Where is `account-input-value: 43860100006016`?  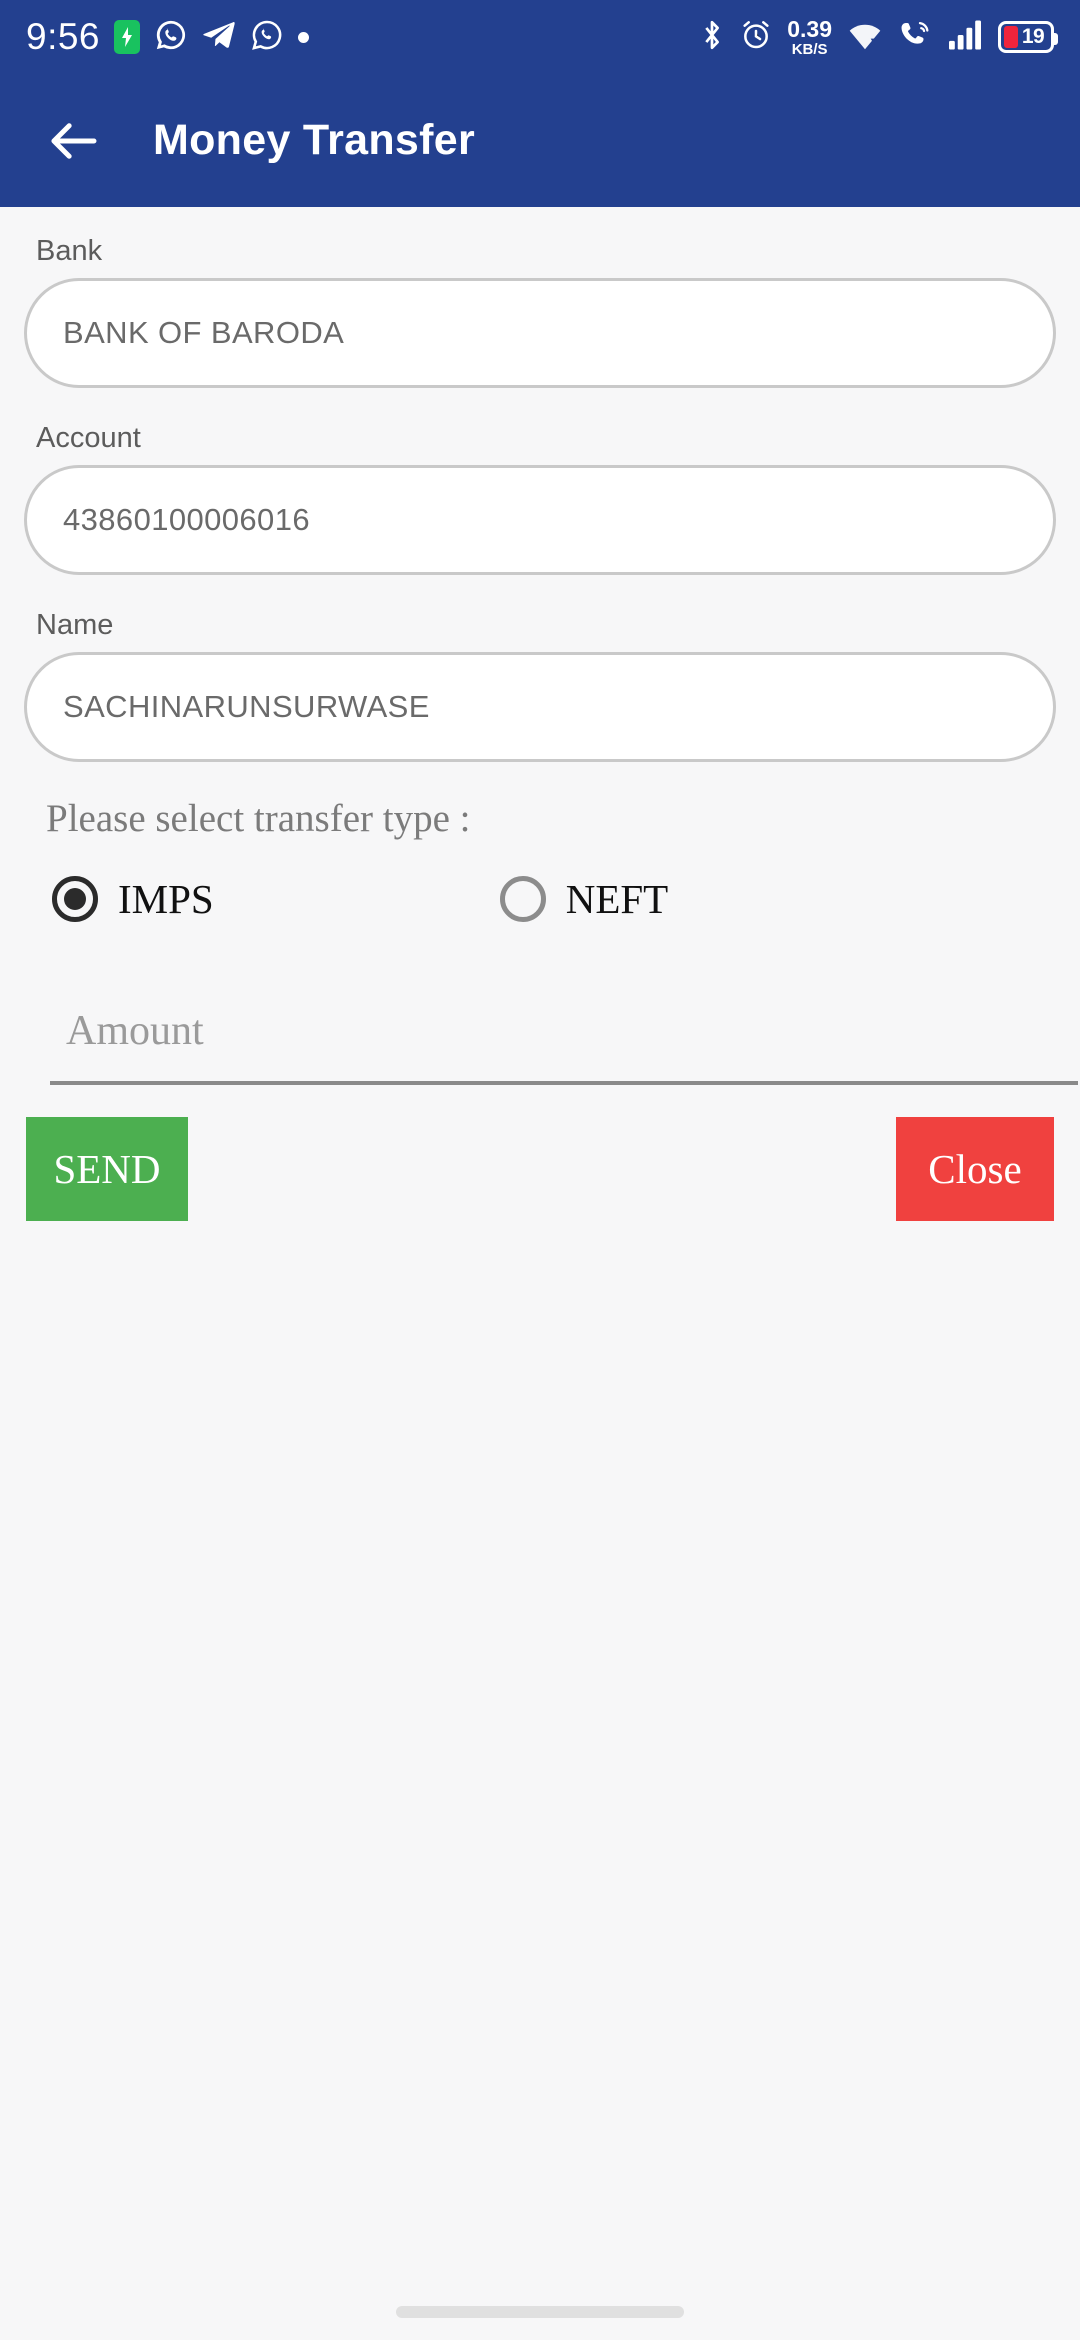 account-input-value: 43860100006016 is located at coordinates (186, 519).